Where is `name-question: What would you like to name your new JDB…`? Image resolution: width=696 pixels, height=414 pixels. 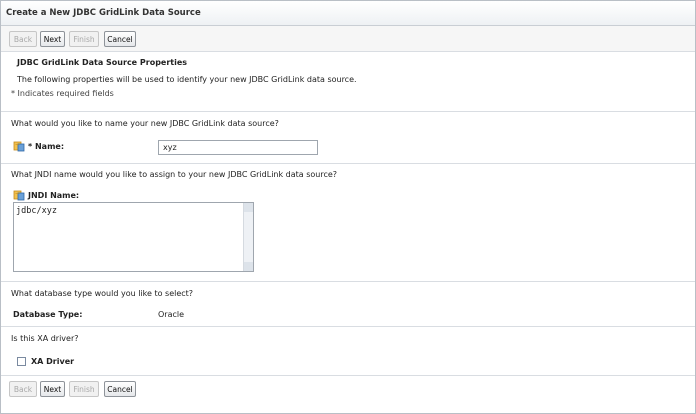 name-question: What would you like to name your new JDB… is located at coordinates (145, 123).